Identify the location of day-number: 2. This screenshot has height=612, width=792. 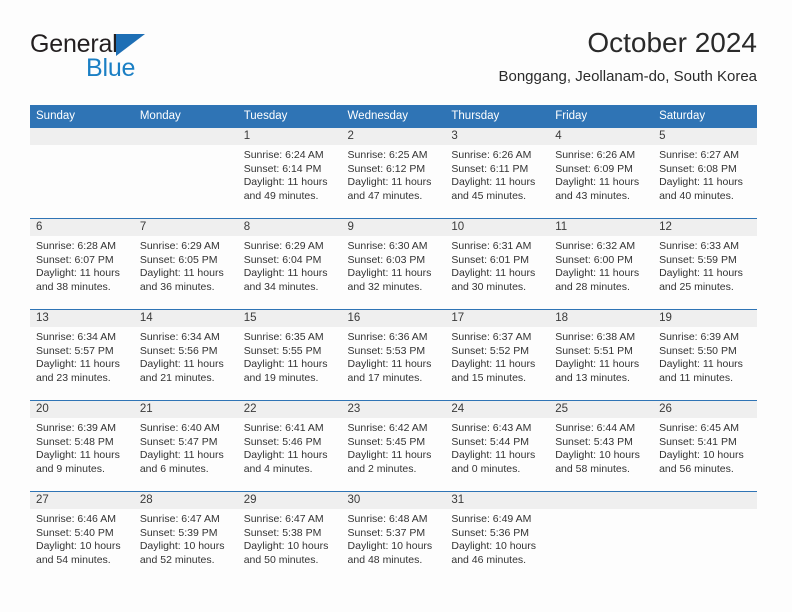
(393, 136).